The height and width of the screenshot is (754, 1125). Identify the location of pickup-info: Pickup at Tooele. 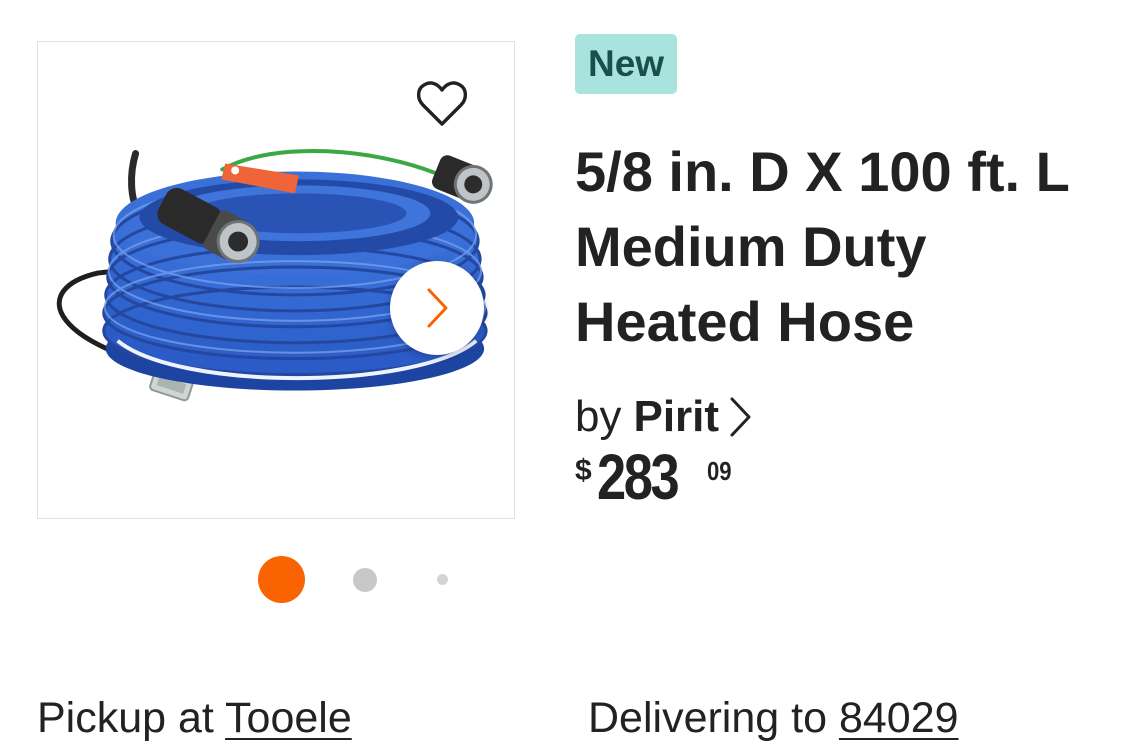
(194, 718).